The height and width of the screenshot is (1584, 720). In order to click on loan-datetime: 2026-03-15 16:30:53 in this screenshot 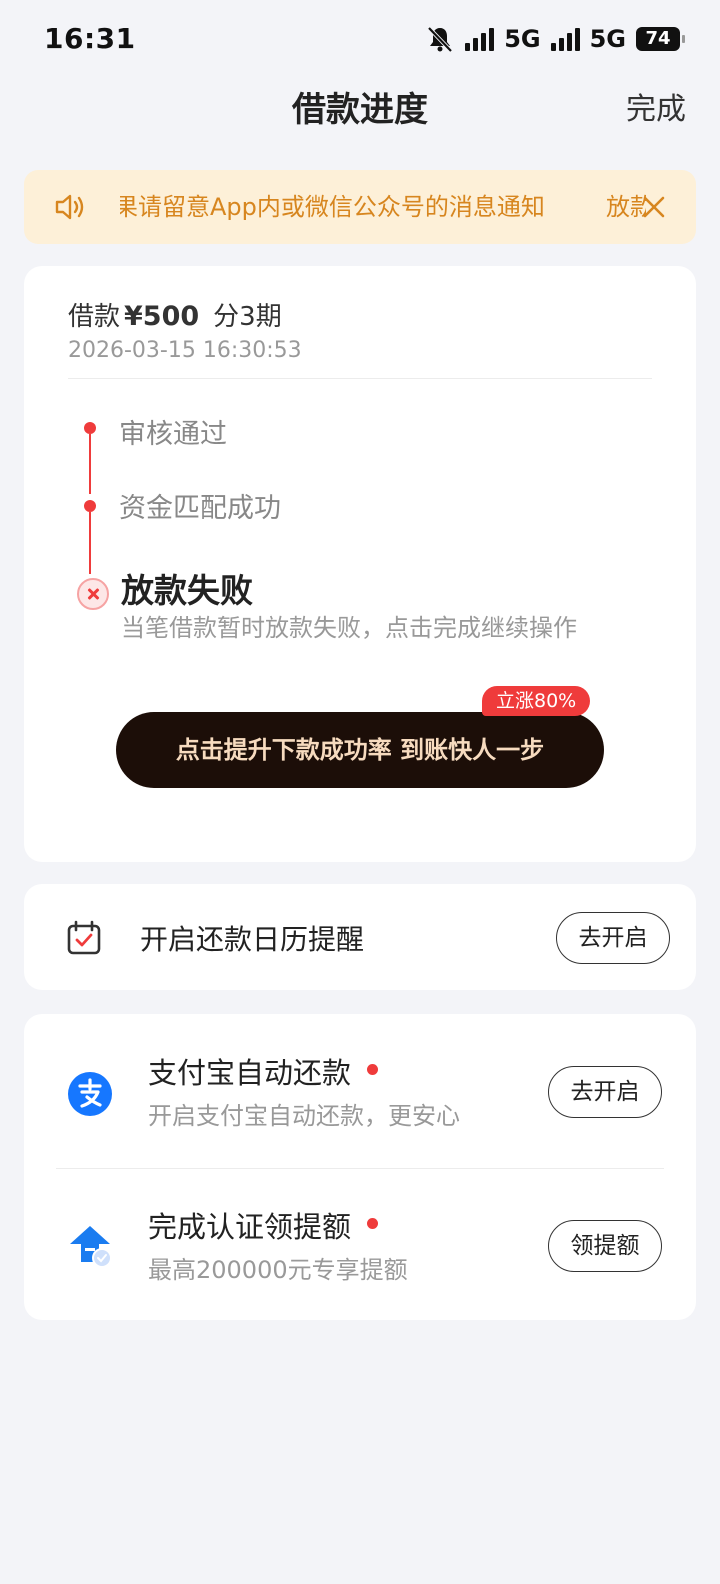, I will do `click(185, 350)`.